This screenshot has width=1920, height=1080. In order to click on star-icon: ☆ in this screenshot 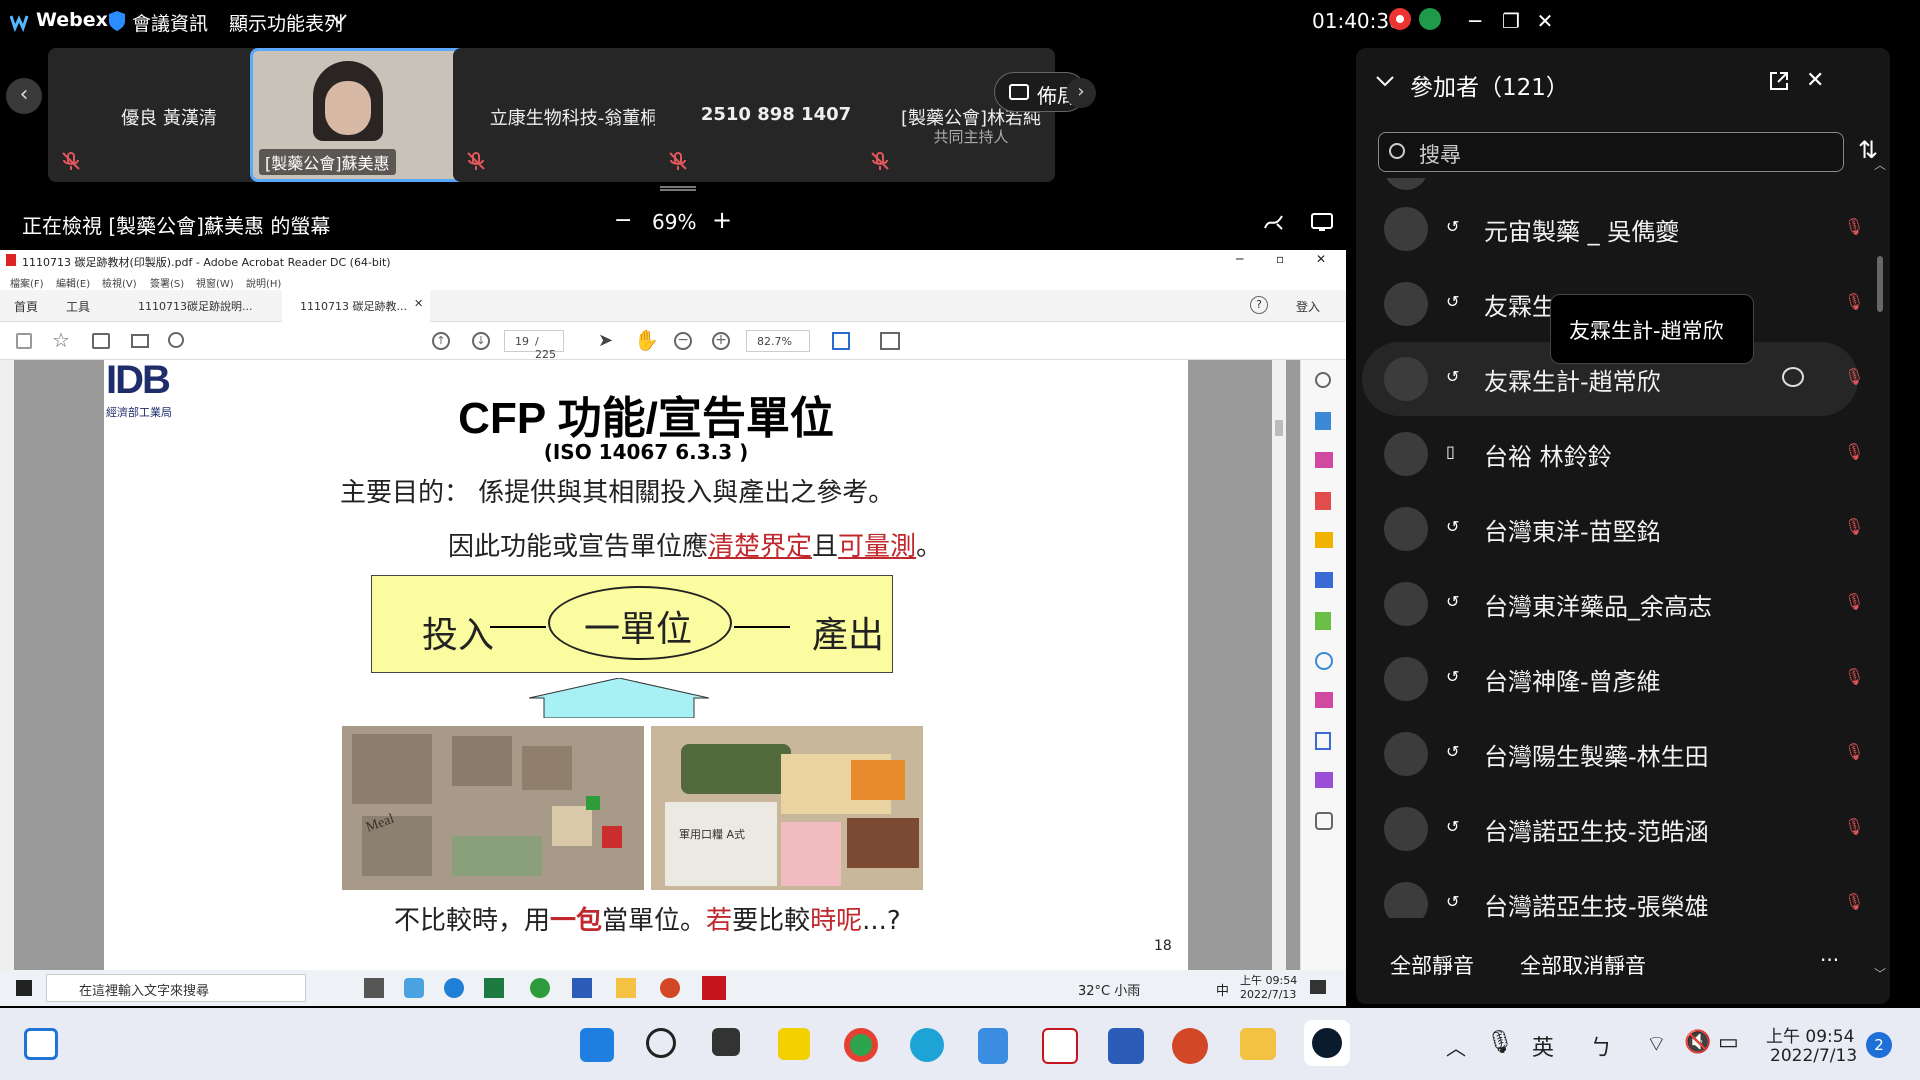, I will do `click(61, 340)`.